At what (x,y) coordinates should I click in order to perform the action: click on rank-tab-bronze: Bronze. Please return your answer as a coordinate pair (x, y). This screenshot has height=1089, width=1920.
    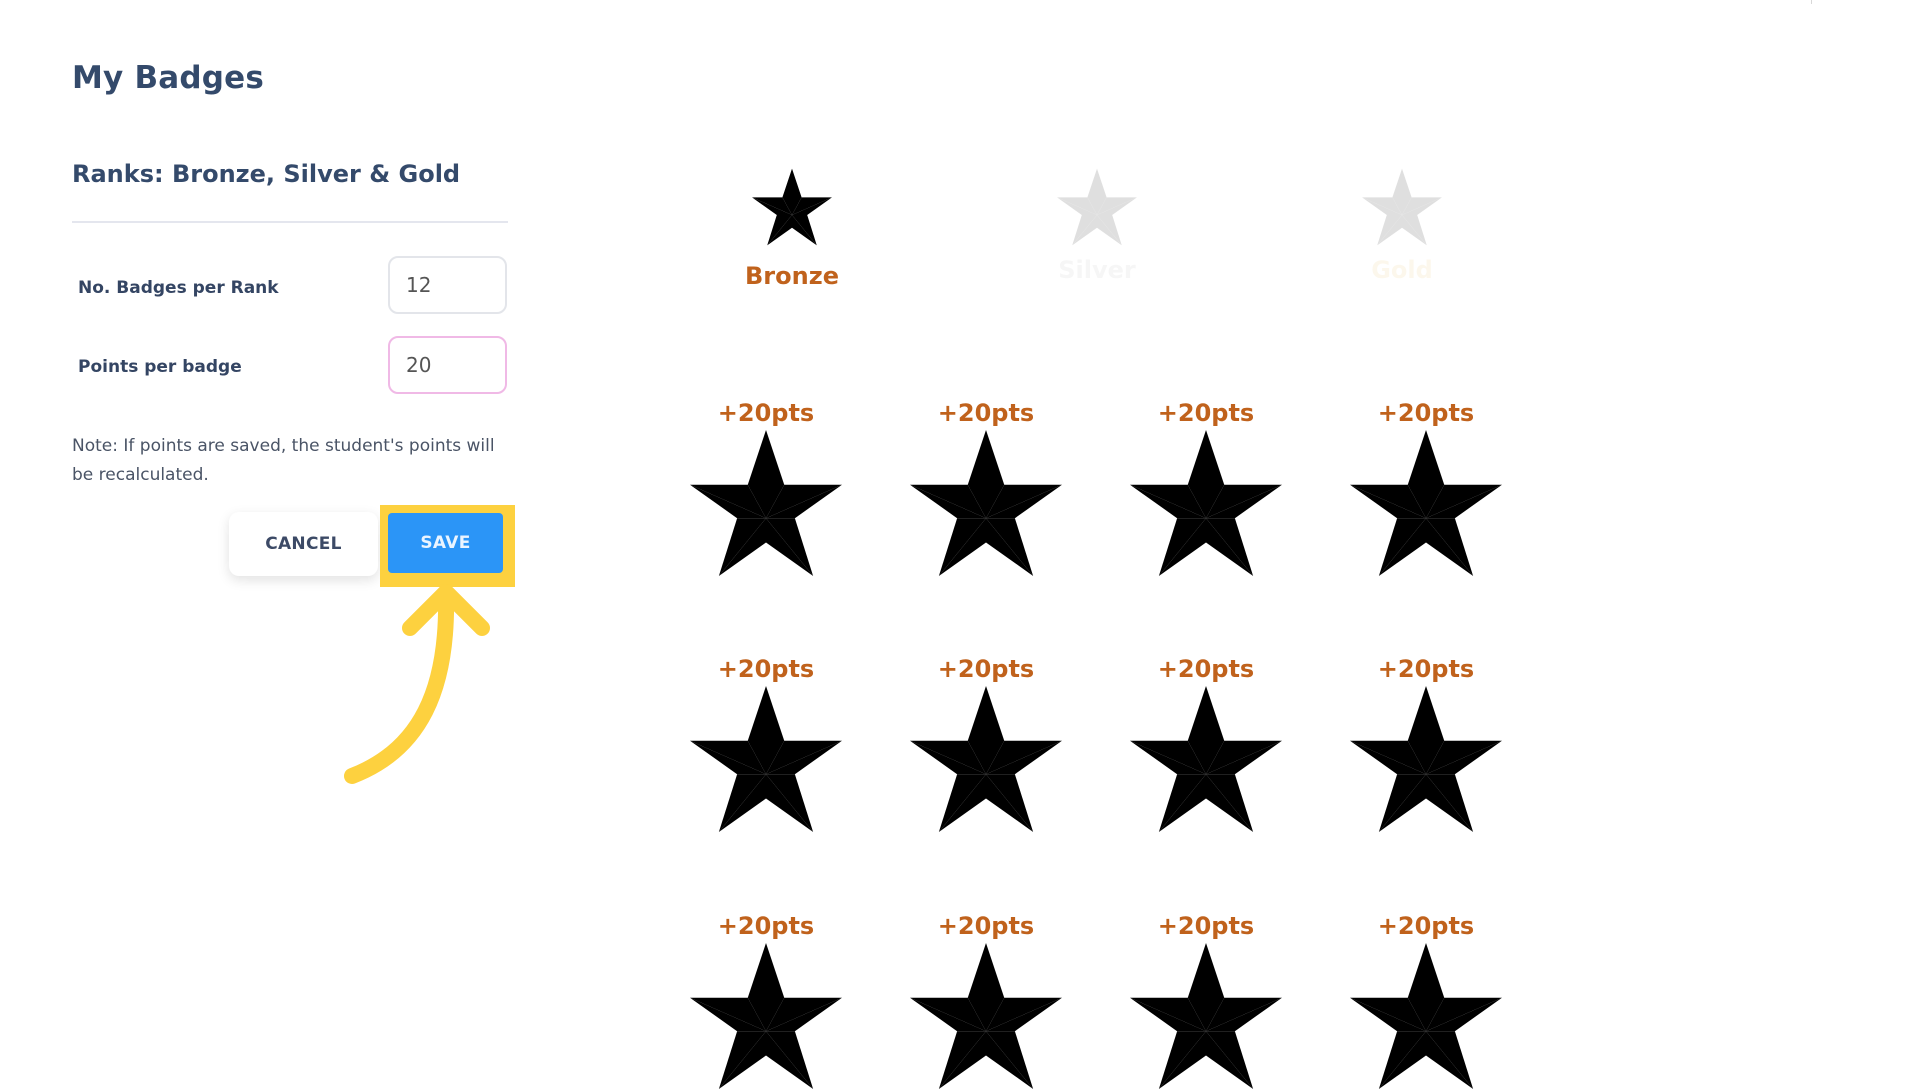
    Looking at the image, I should click on (792, 229).